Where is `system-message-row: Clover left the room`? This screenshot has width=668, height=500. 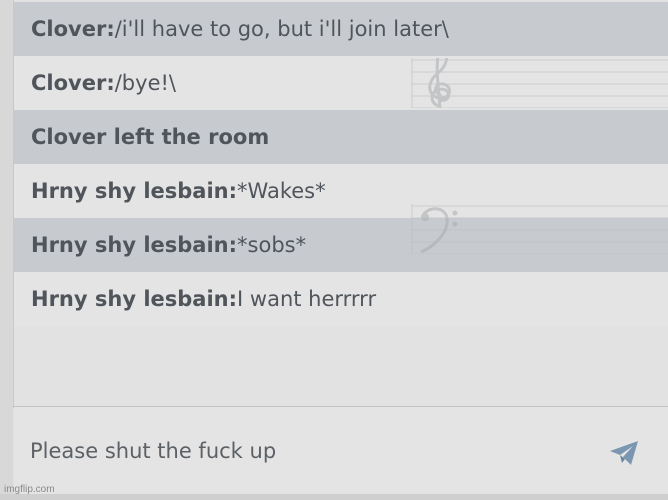 system-message-row: Clover left the room is located at coordinates (341, 137).